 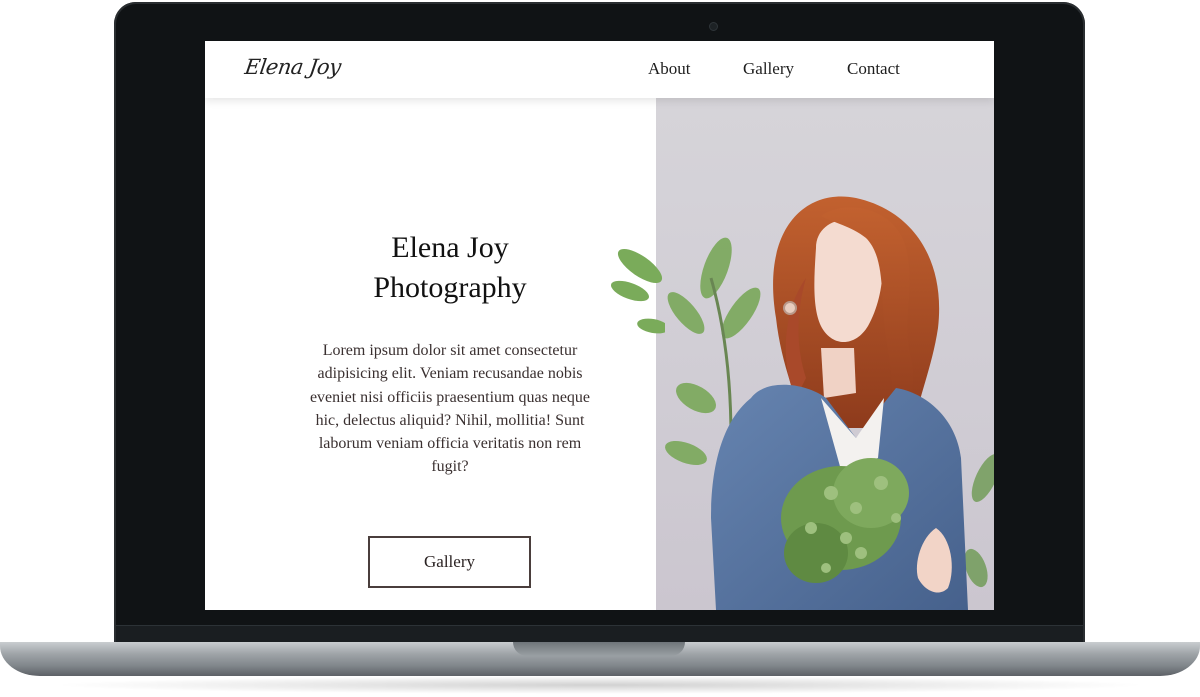 What do you see at coordinates (713, 26) in the screenshot?
I see `webcam-icon` at bounding box center [713, 26].